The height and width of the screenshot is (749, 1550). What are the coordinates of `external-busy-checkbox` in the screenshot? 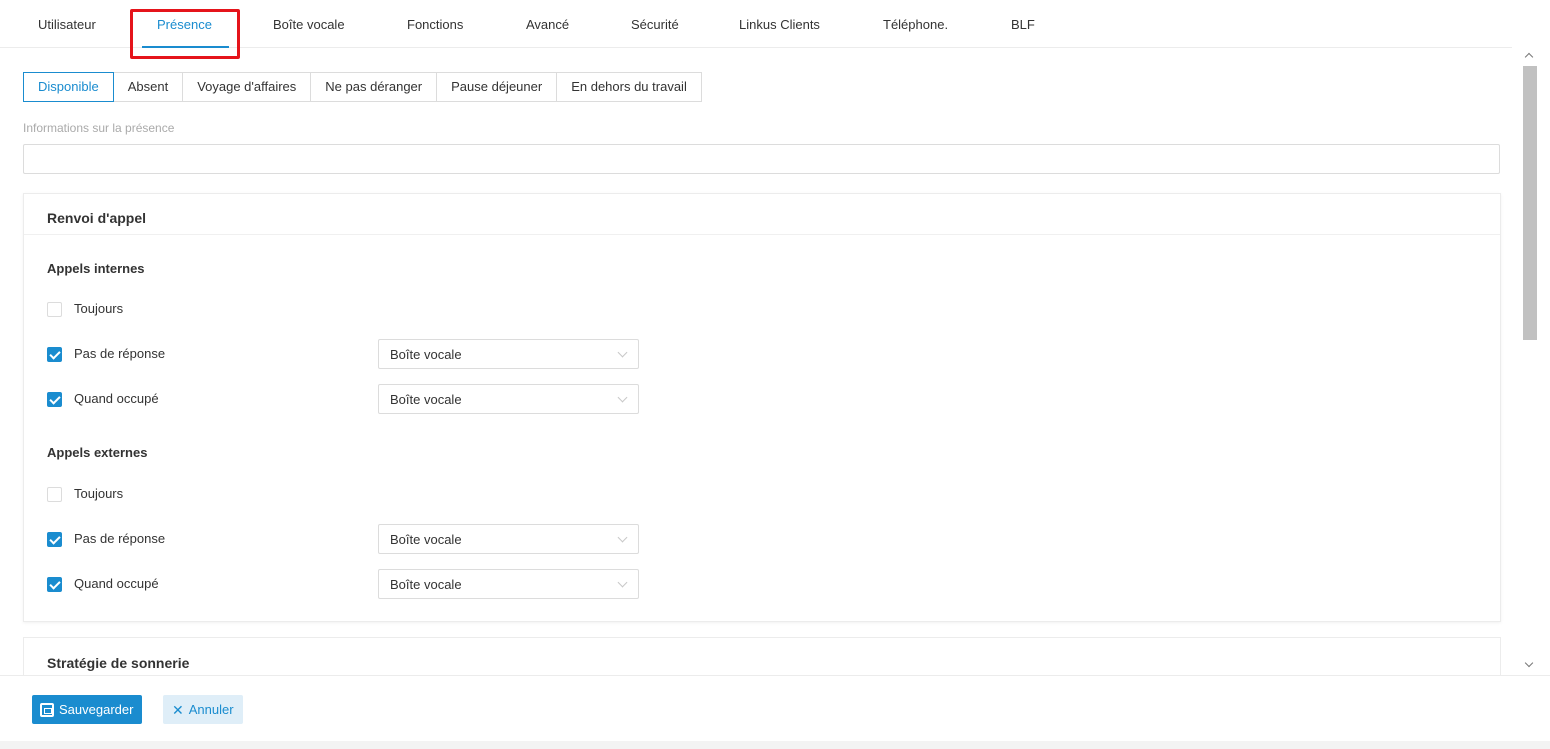 It's located at (54, 584).